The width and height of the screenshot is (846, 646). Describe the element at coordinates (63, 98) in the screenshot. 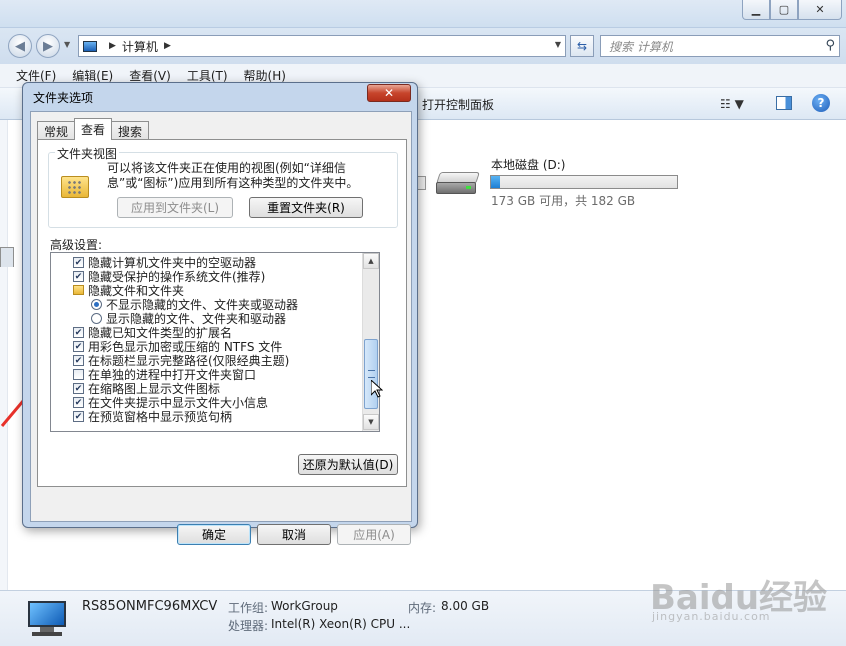

I see `dialog-title: 文件夹选项` at that location.